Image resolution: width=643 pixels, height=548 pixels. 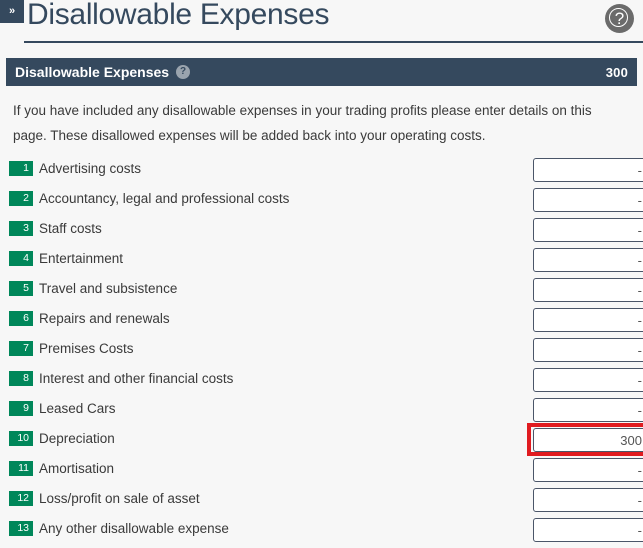 What do you see at coordinates (183, 72) in the screenshot?
I see `question-mark-icon: ?` at bounding box center [183, 72].